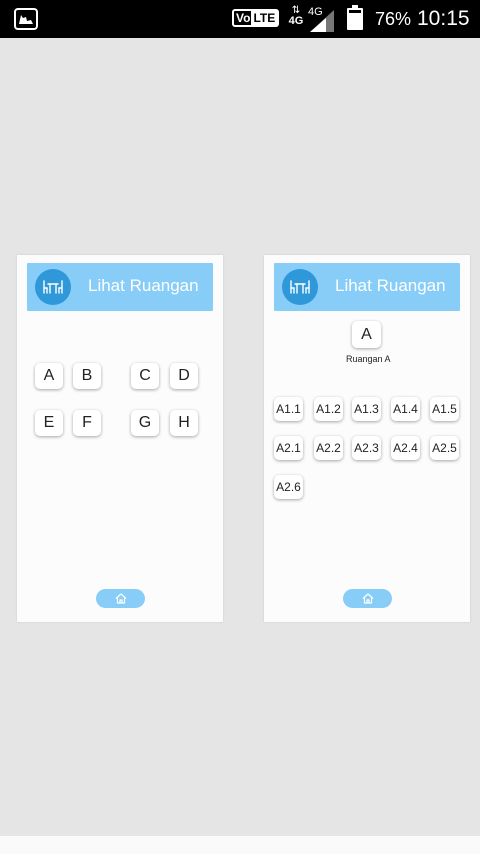 This screenshot has width=480, height=854. I want to click on room-button-a1-2: A1.2, so click(328, 409).